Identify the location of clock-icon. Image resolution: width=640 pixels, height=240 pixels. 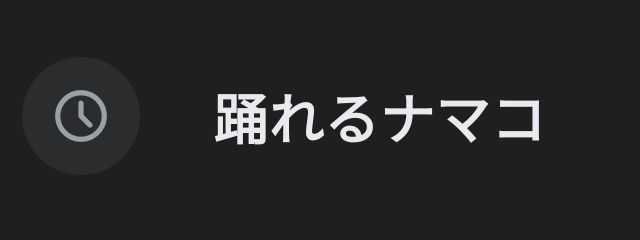
(81, 116).